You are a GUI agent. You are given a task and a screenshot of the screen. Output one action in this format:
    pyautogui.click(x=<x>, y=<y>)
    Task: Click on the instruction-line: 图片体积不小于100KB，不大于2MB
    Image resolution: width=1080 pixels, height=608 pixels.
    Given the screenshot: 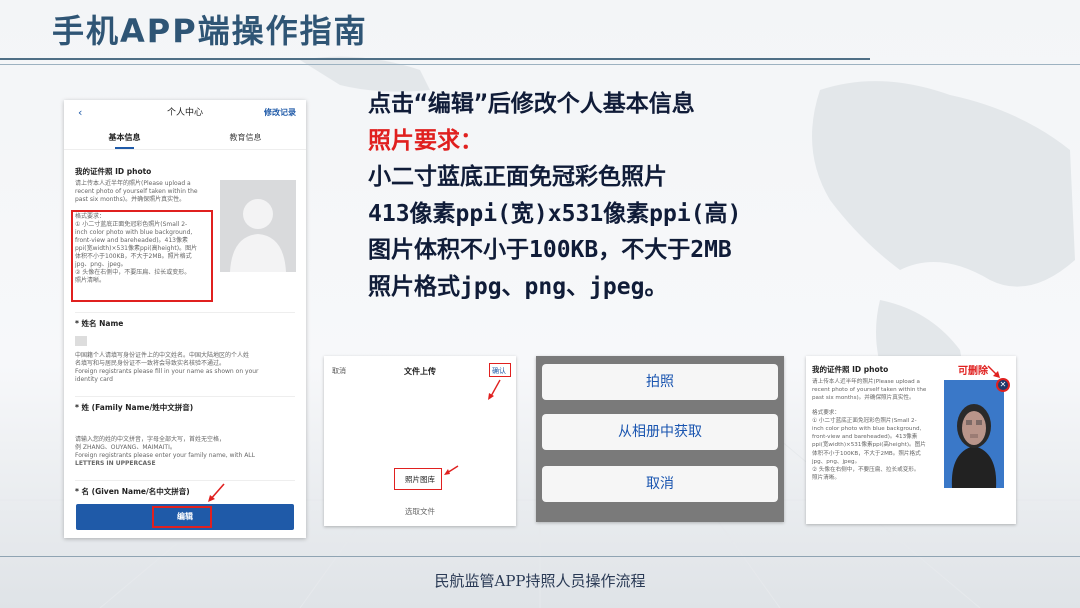 What is the action you would take?
    pyautogui.click(x=550, y=250)
    